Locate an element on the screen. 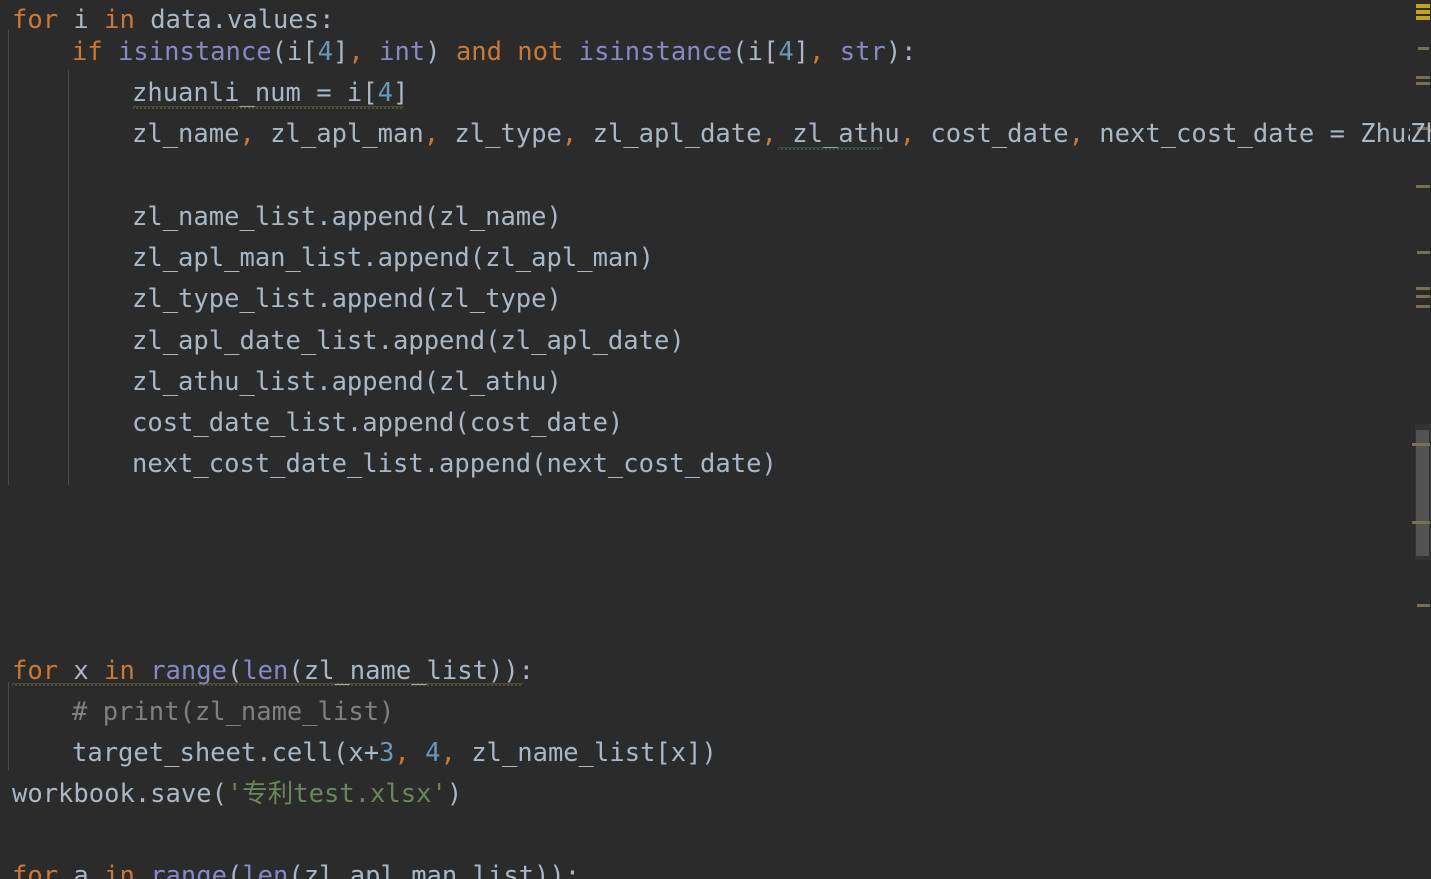  code-line: workbook.save('专利test.xlsx') is located at coordinates (231, 794).